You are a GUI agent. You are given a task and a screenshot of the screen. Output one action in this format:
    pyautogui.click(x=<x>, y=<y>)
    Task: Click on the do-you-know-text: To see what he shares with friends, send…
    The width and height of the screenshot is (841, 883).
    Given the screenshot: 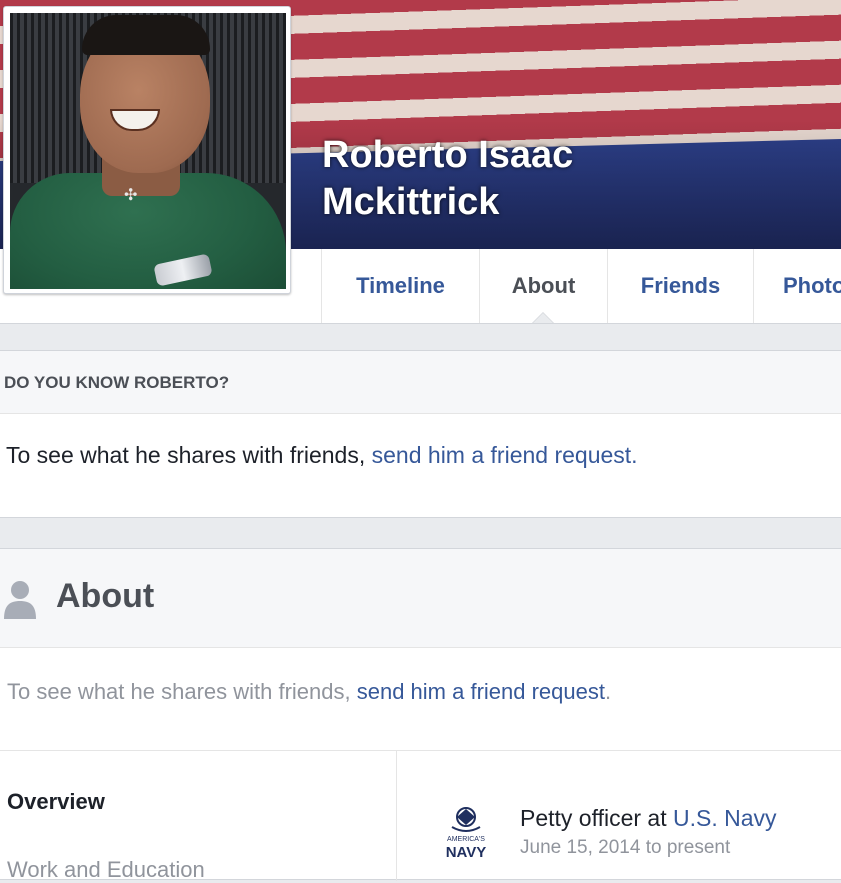 What is the action you would take?
    pyautogui.click(x=420, y=441)
    